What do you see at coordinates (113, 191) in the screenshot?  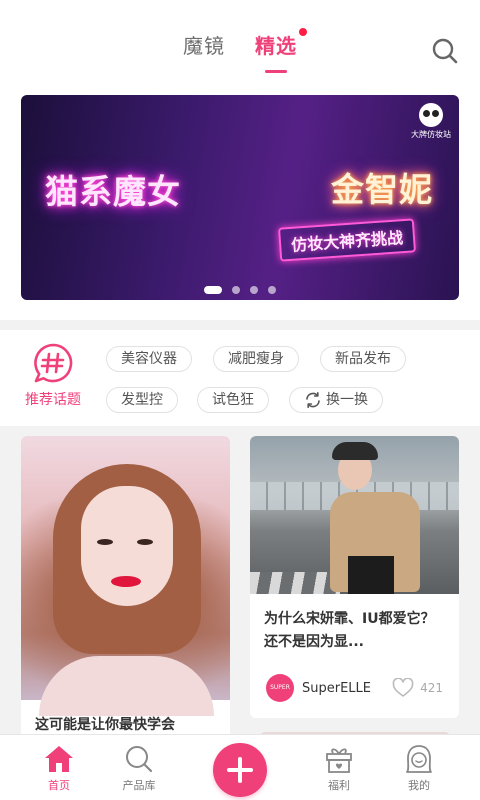 I see `banner-title-left: 猫系魔女` at bounding box center [113, 191].